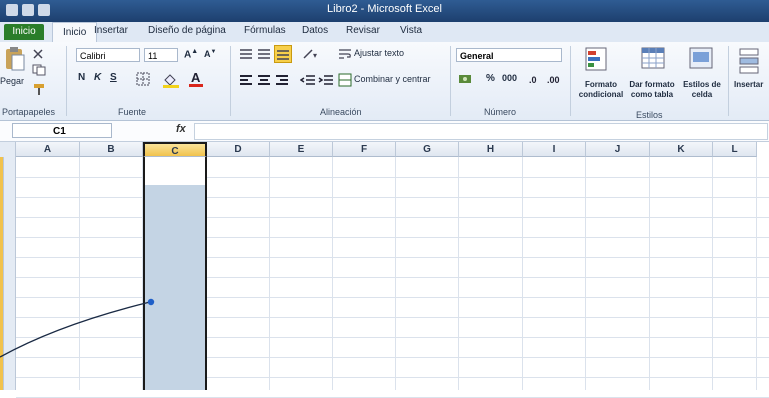 This screenshot has width=769, height=398. Describe the element at coordinates (15, 59) in the screenshot. I see `paste-icon` at that location.